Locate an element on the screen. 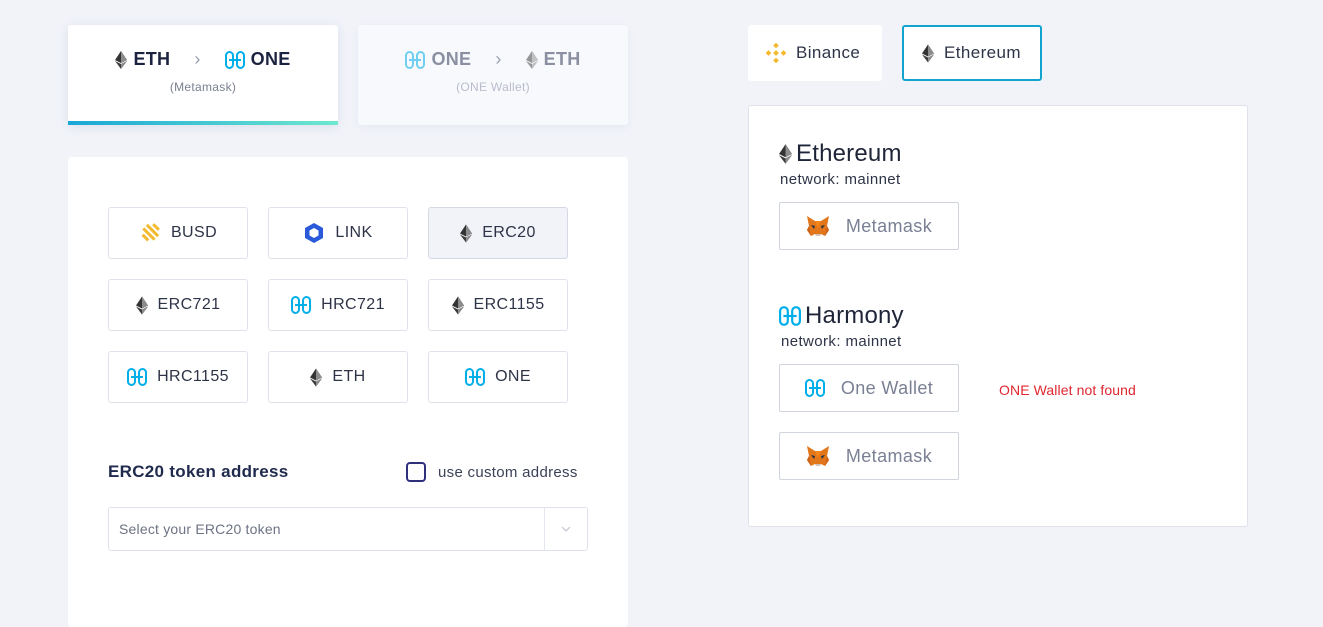 The height and width of the screenshot is (627, 1323). wallet-label: One Wallet is located at coordinates (887, 387).